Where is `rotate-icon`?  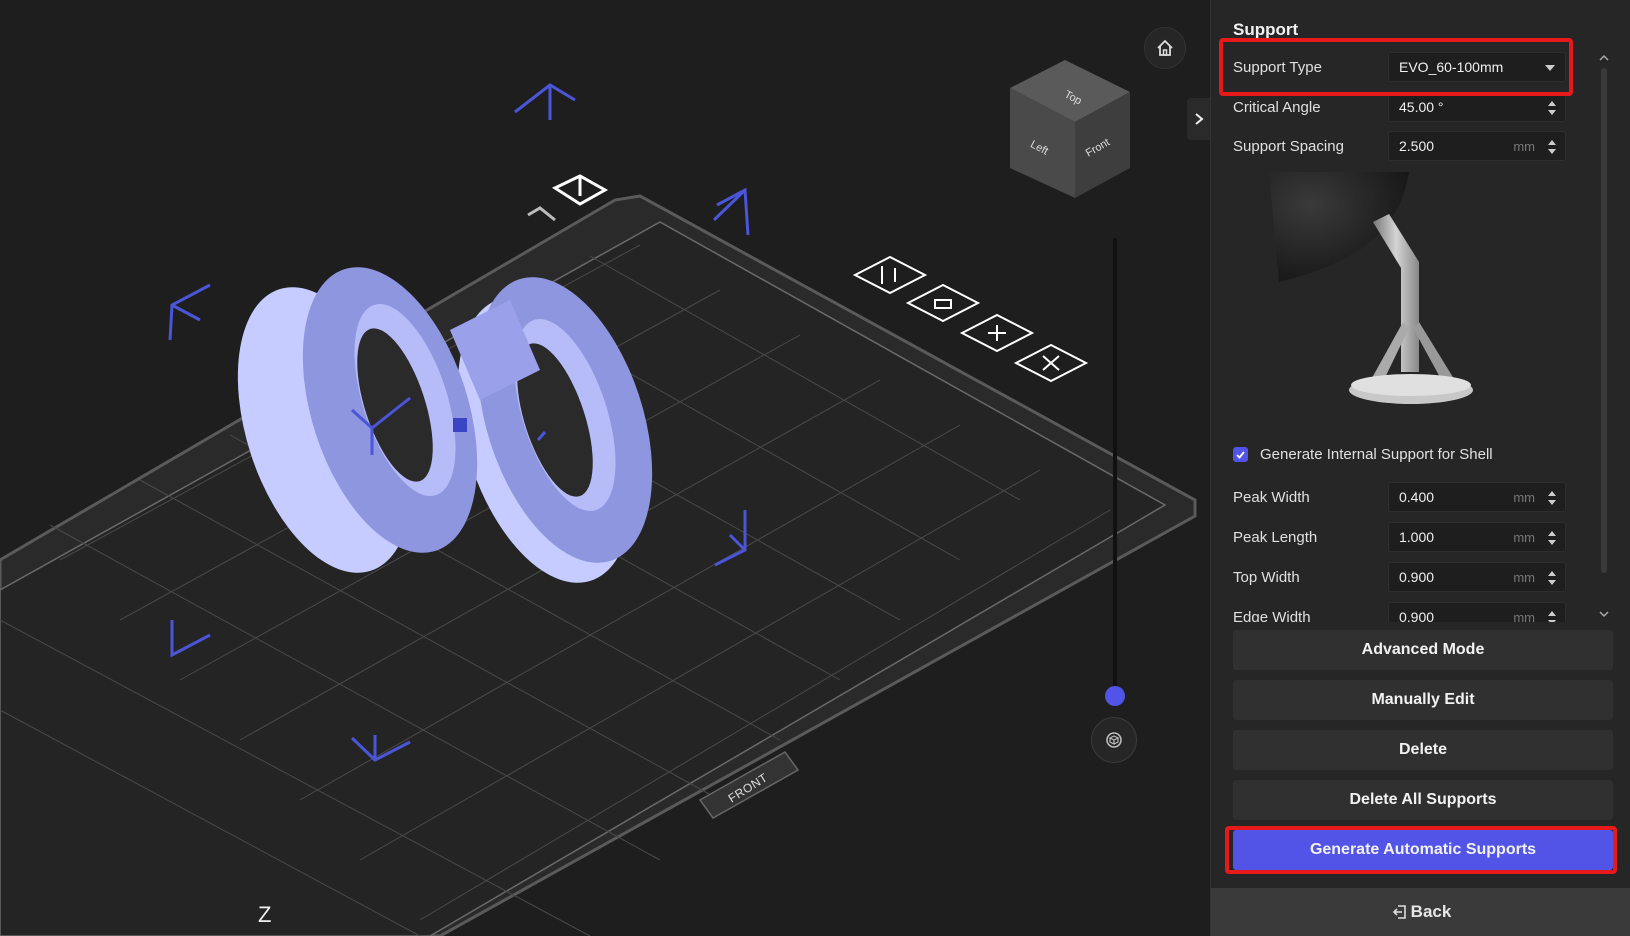 rotate-icon is located at coordinates (1114, 740).